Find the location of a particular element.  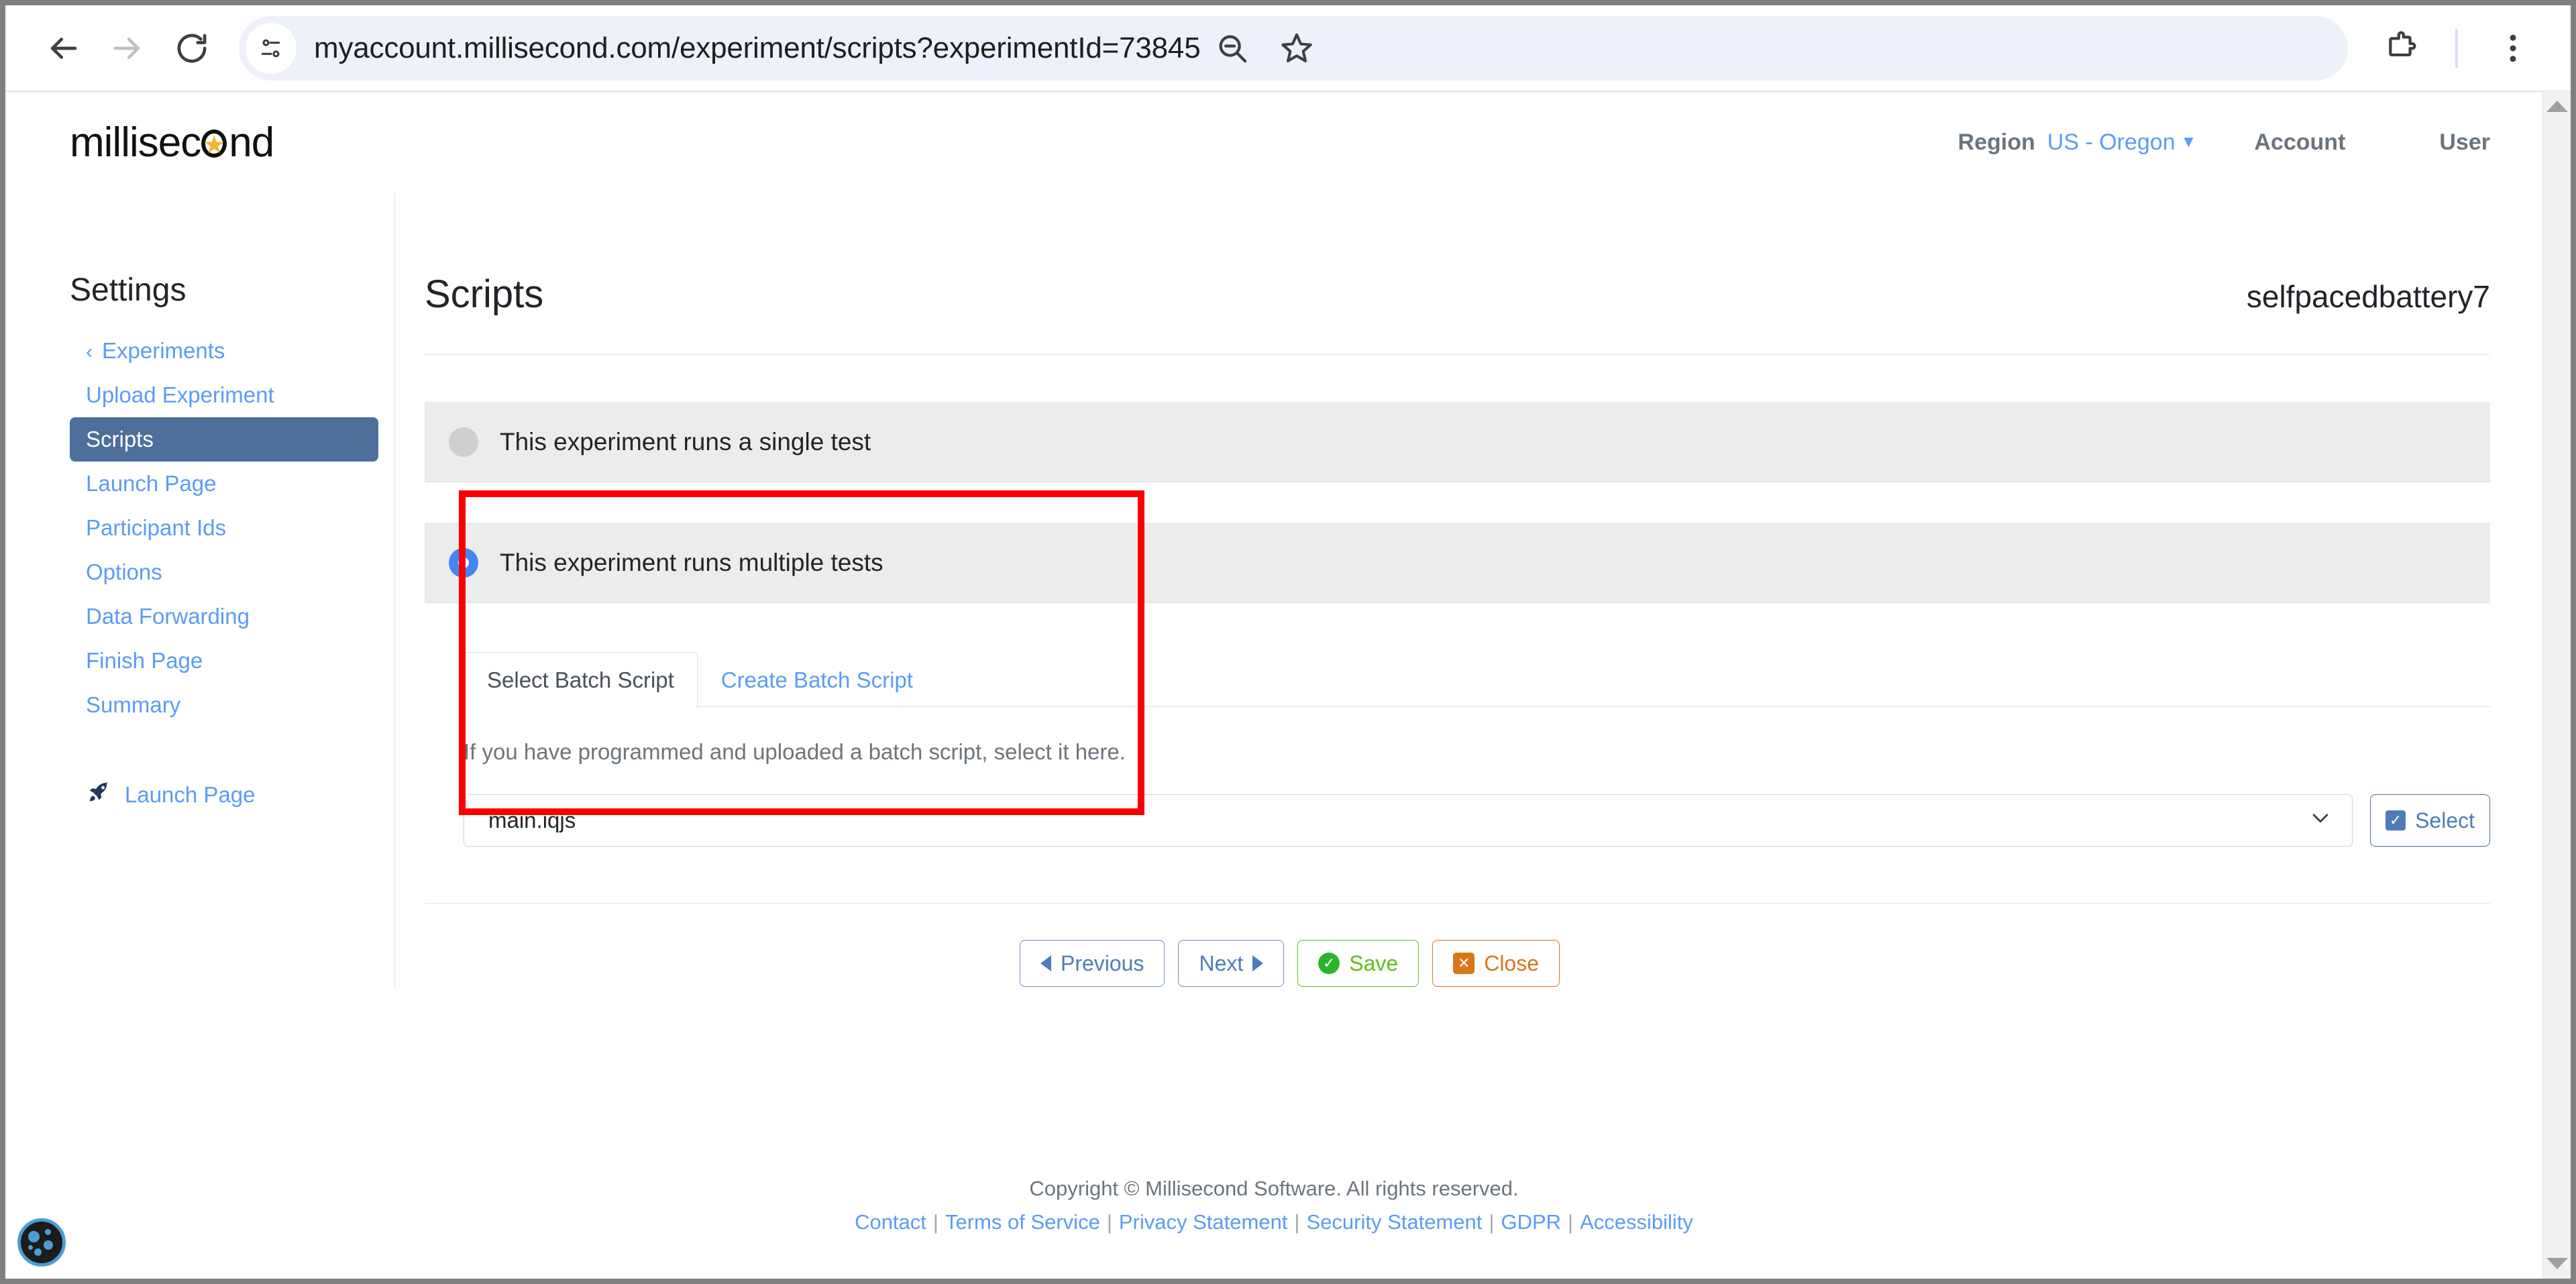

reload-button is located at coordinates (192, 48).